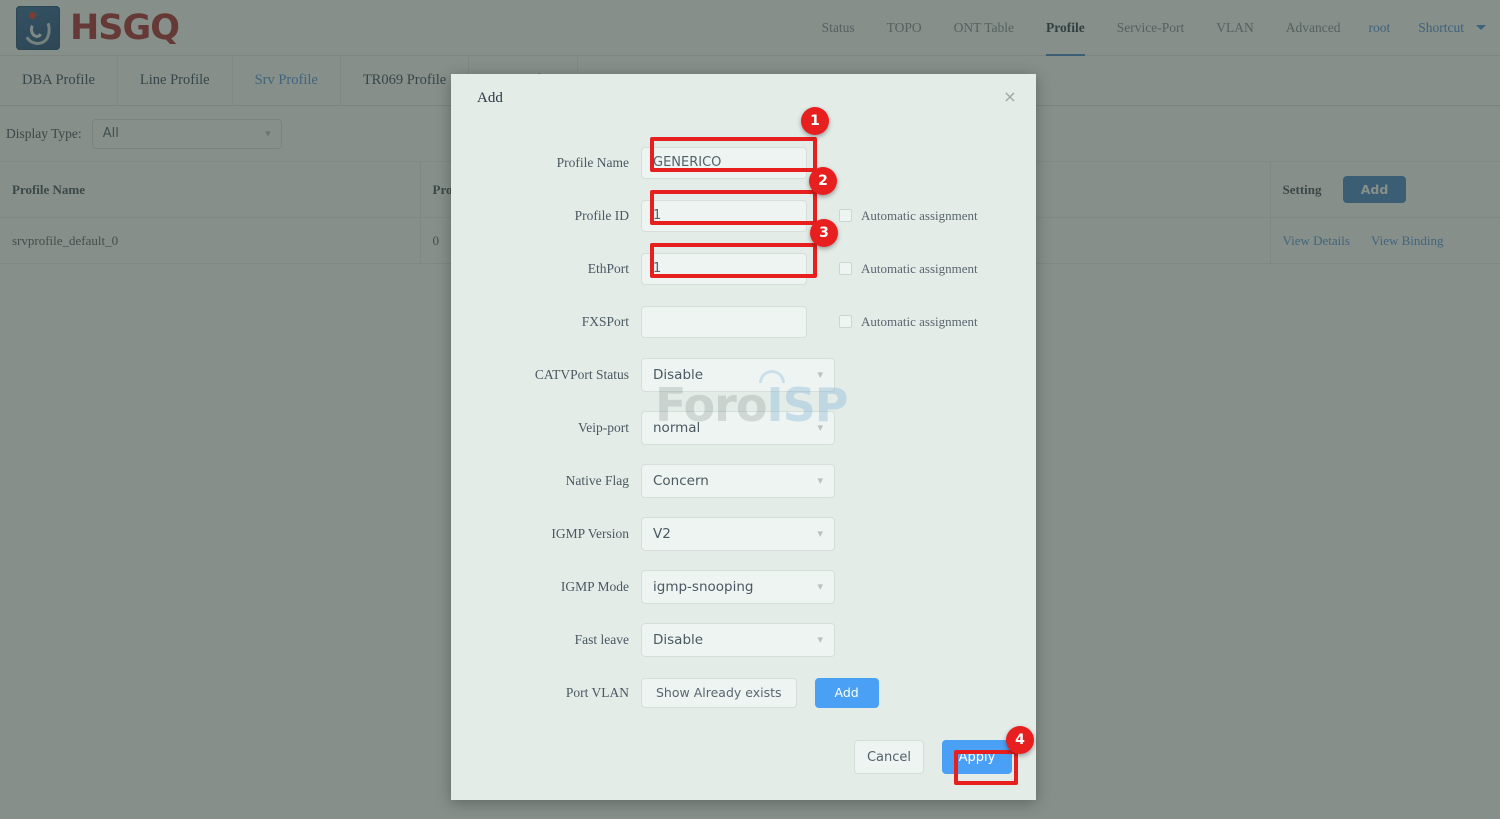 The image size is (1500, 819). What do you see at coordinates (738, 427) in the screenshot?
I see `veip-port-select: normal ▾` at bounding box center [738, 427].